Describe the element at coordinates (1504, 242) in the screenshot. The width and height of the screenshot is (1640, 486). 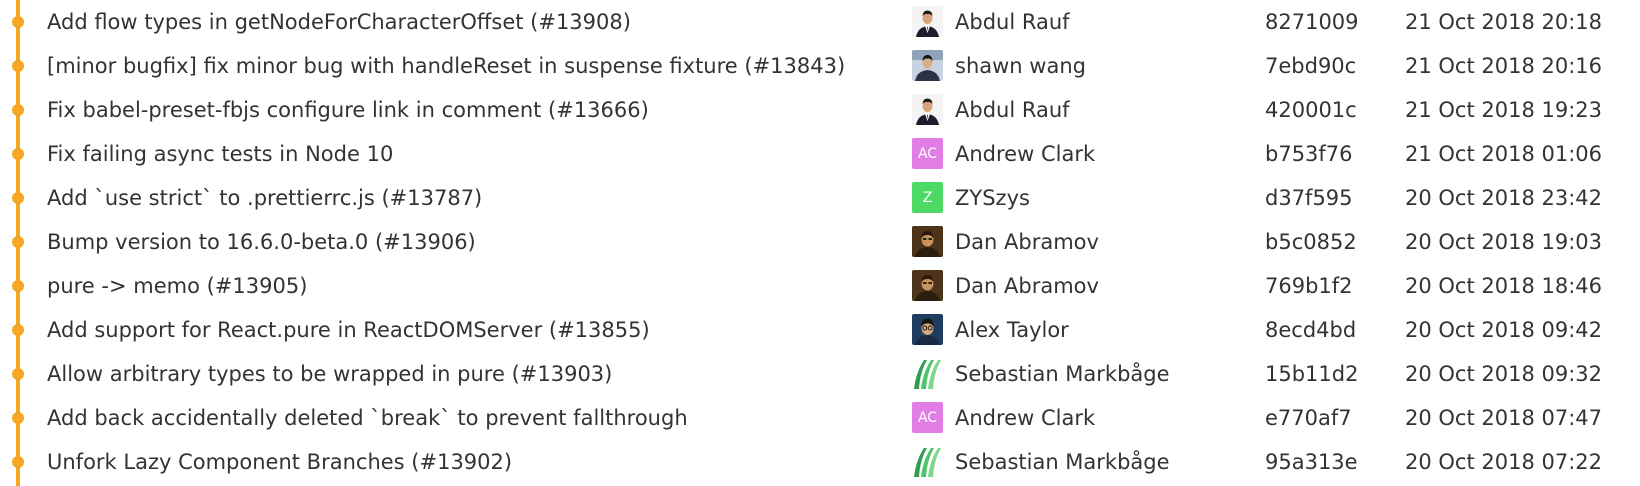
I see `commit-date: 20 Oct 2018 19:03` at that location.